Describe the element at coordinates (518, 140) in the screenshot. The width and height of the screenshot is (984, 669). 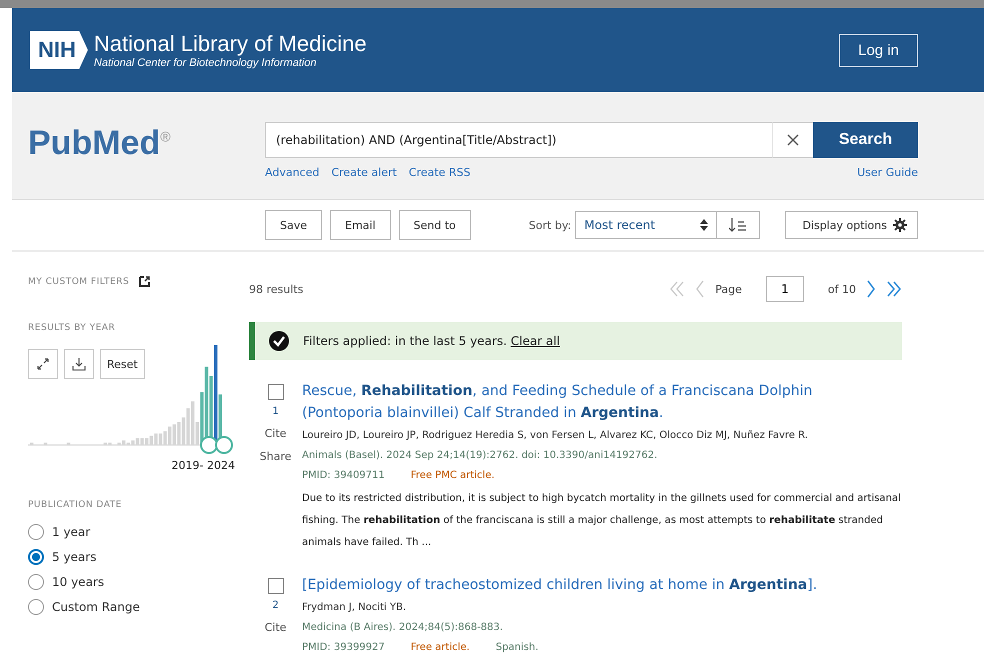
I see `search-field: (rehabilitation) AND (Argentina[Title/Abstract])` at that location.